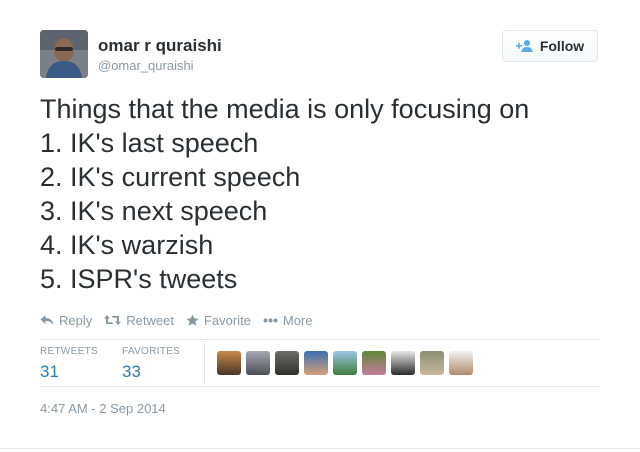  I want to click on retweet-label: Retweet, so click(150, 320).